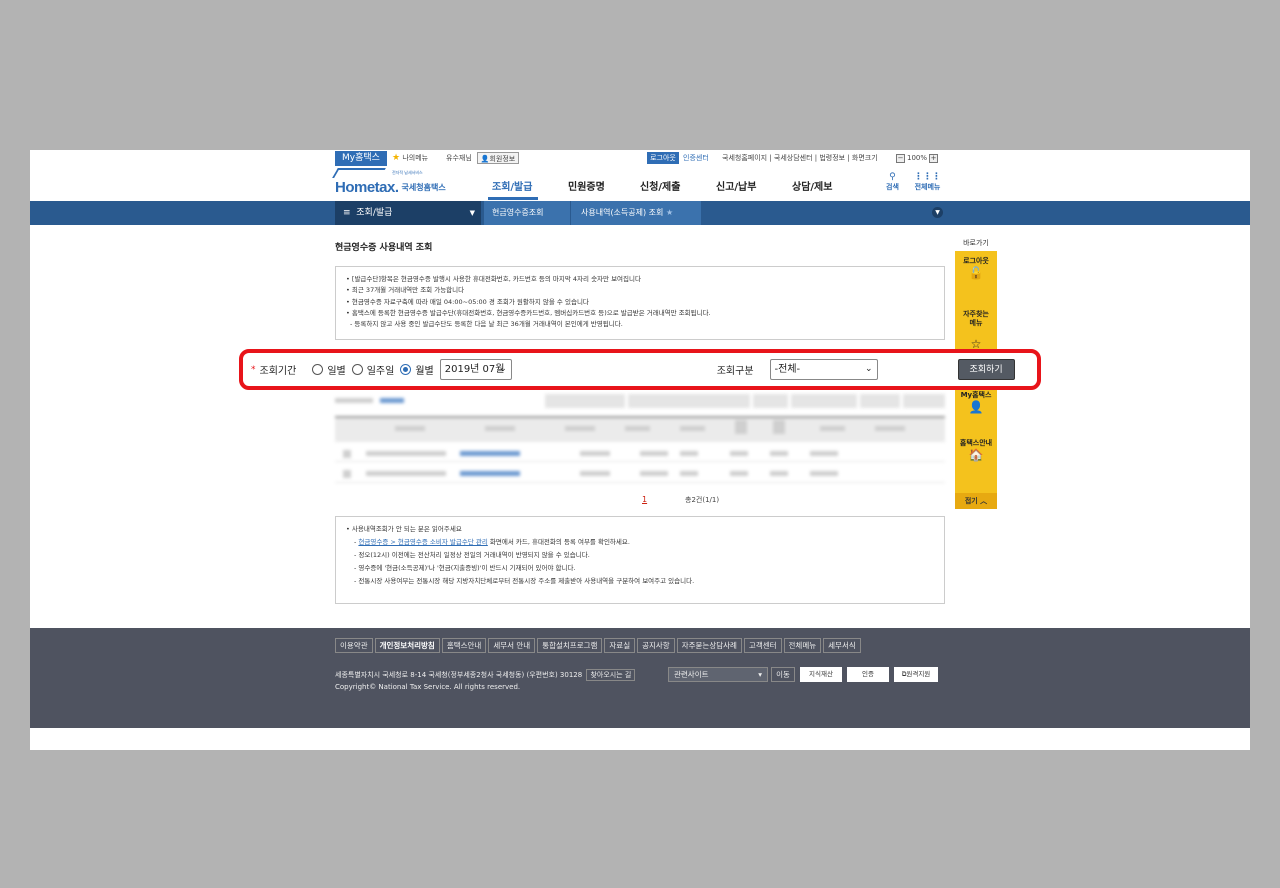  What do you see at coordinates (916, 674) in the screenshot?
I see `remote-support-button: ⧉원격지원` at bounding box center [916, 674].